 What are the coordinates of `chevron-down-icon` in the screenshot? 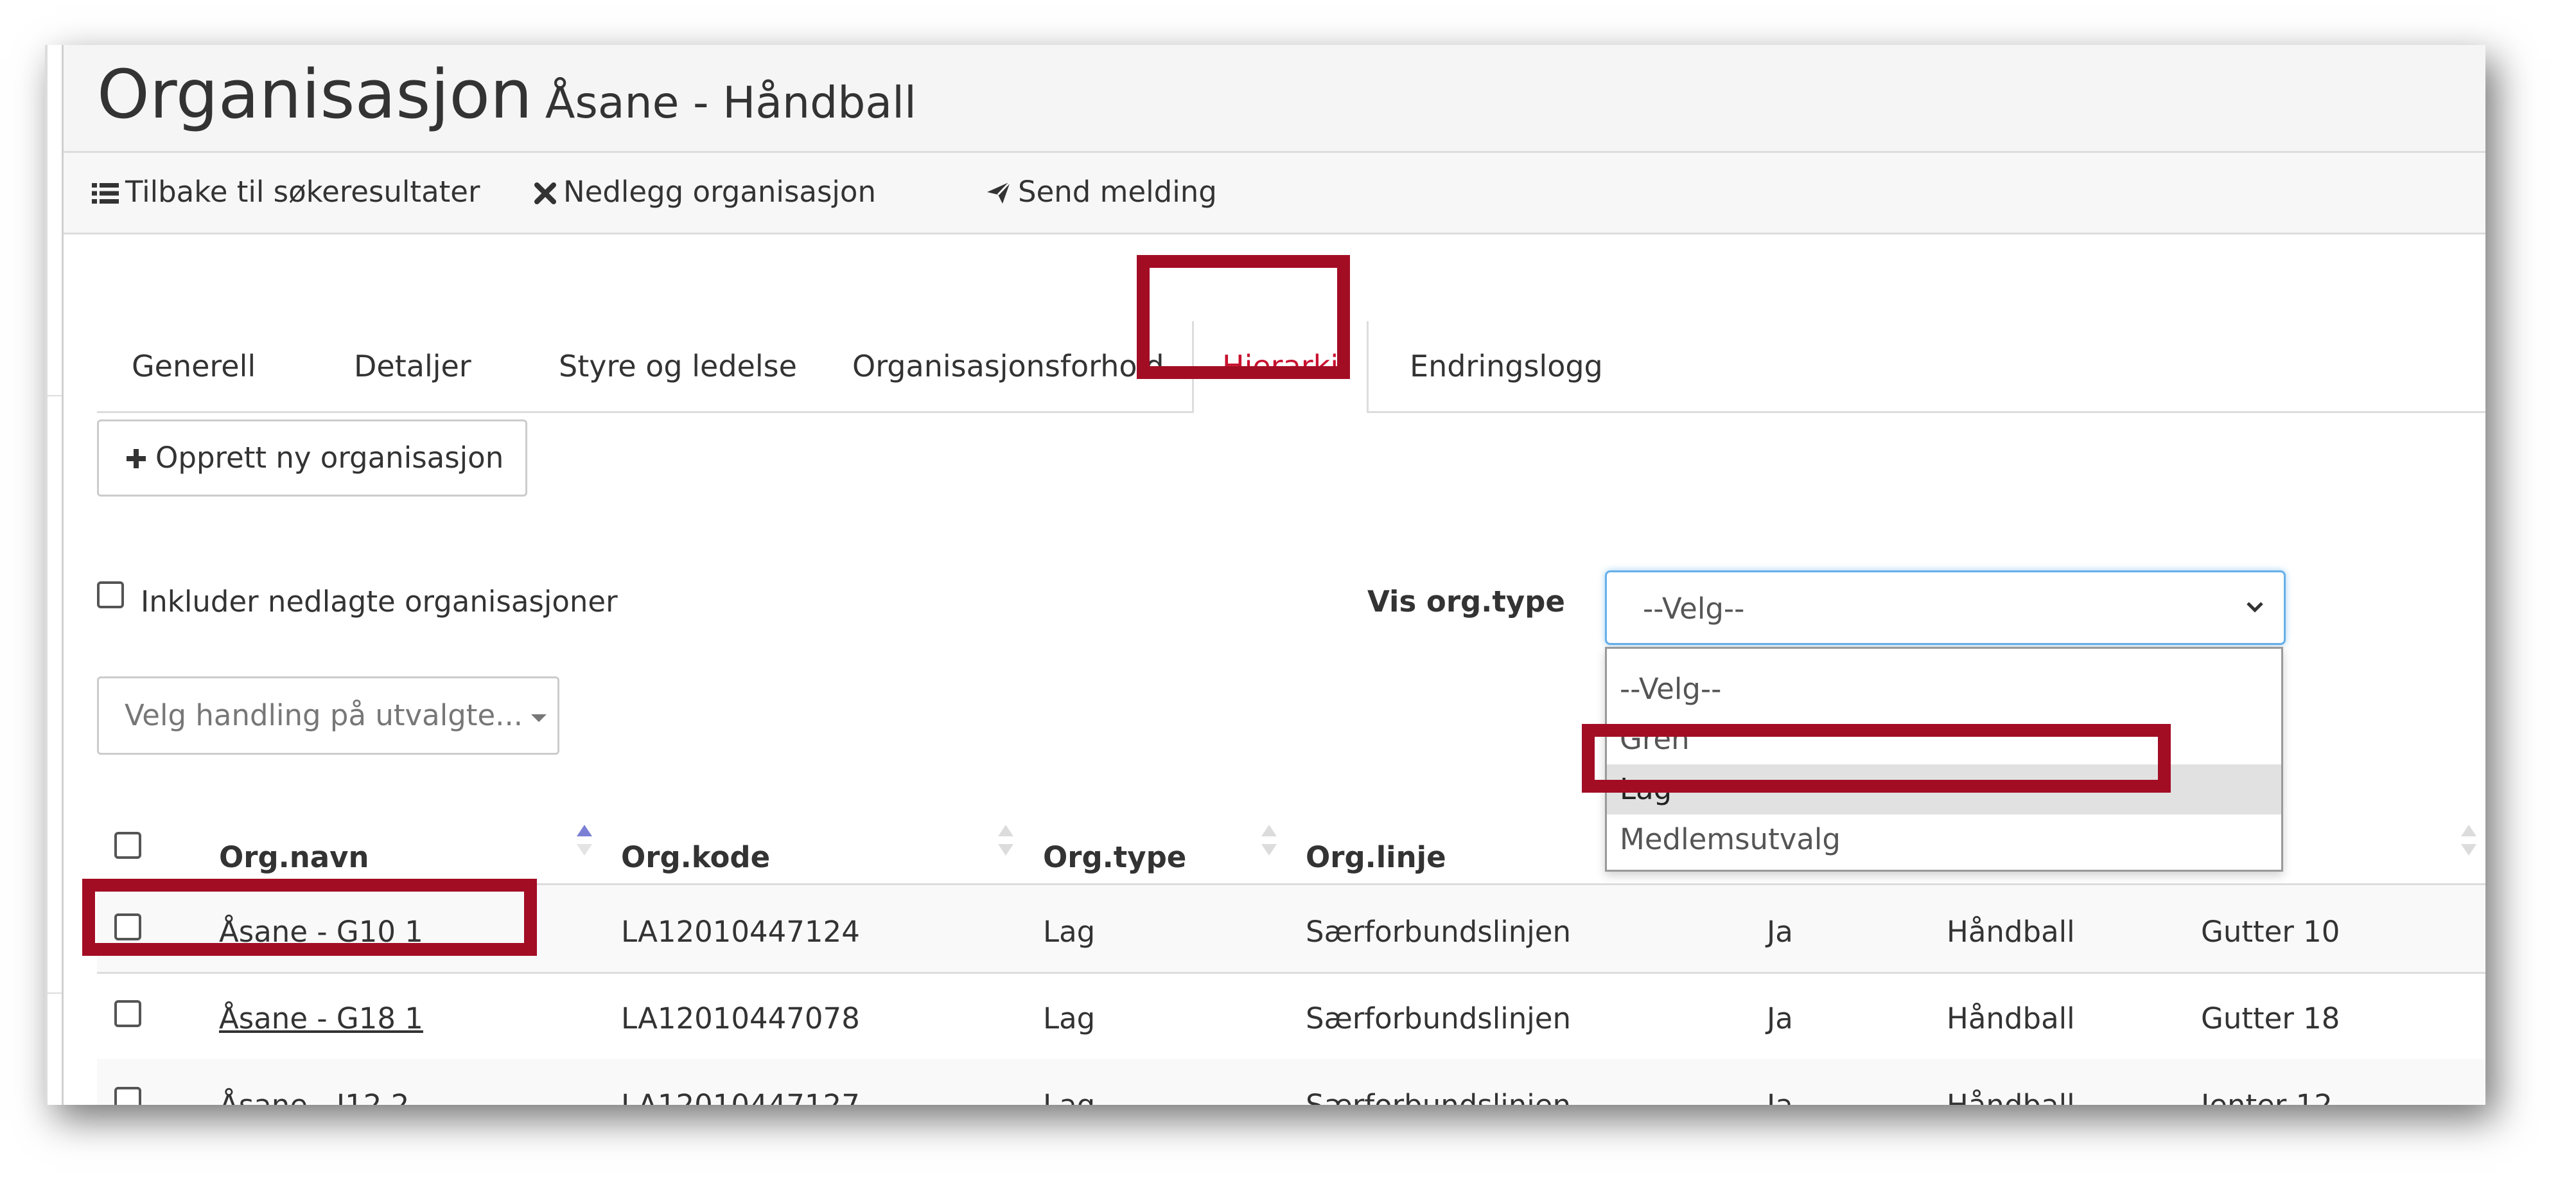 It's located at (2255, 607).